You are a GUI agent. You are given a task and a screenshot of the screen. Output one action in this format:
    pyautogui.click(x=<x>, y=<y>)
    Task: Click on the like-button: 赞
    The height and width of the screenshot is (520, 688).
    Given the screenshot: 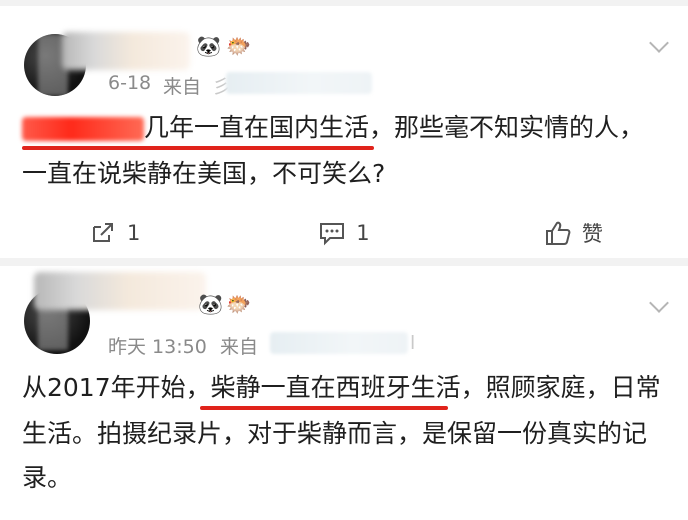 What is the action you would take?
    pyautogui.click(x=573, y=233)
    